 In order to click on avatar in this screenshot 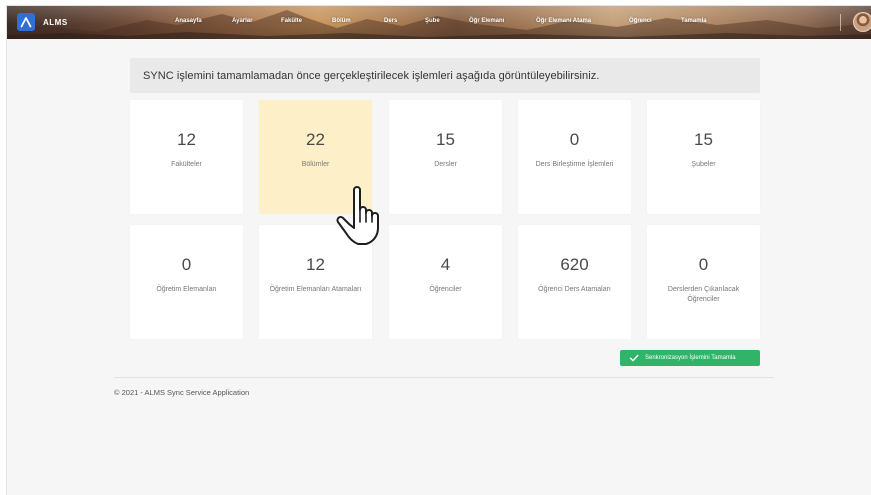, I will do `click(862, 22)`.